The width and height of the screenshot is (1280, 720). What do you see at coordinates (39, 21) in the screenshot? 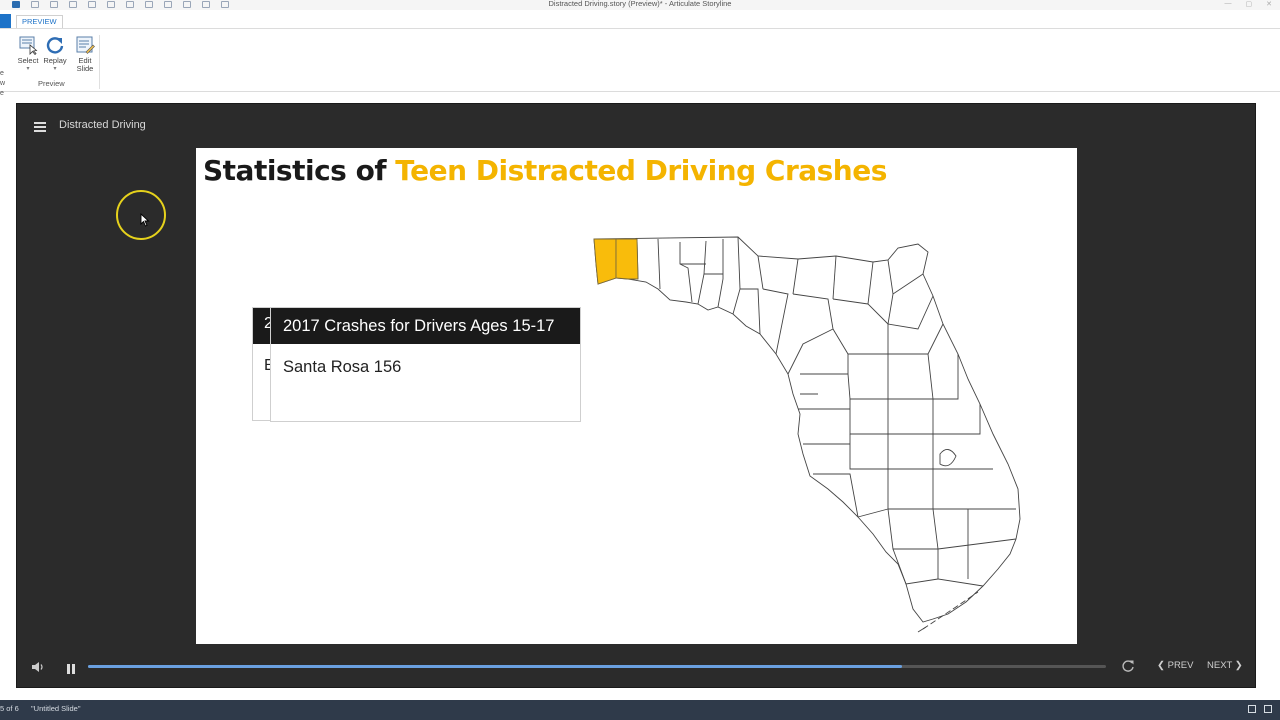
I see `tab-preview: PREVIEW` at bounding box center [39, 21].